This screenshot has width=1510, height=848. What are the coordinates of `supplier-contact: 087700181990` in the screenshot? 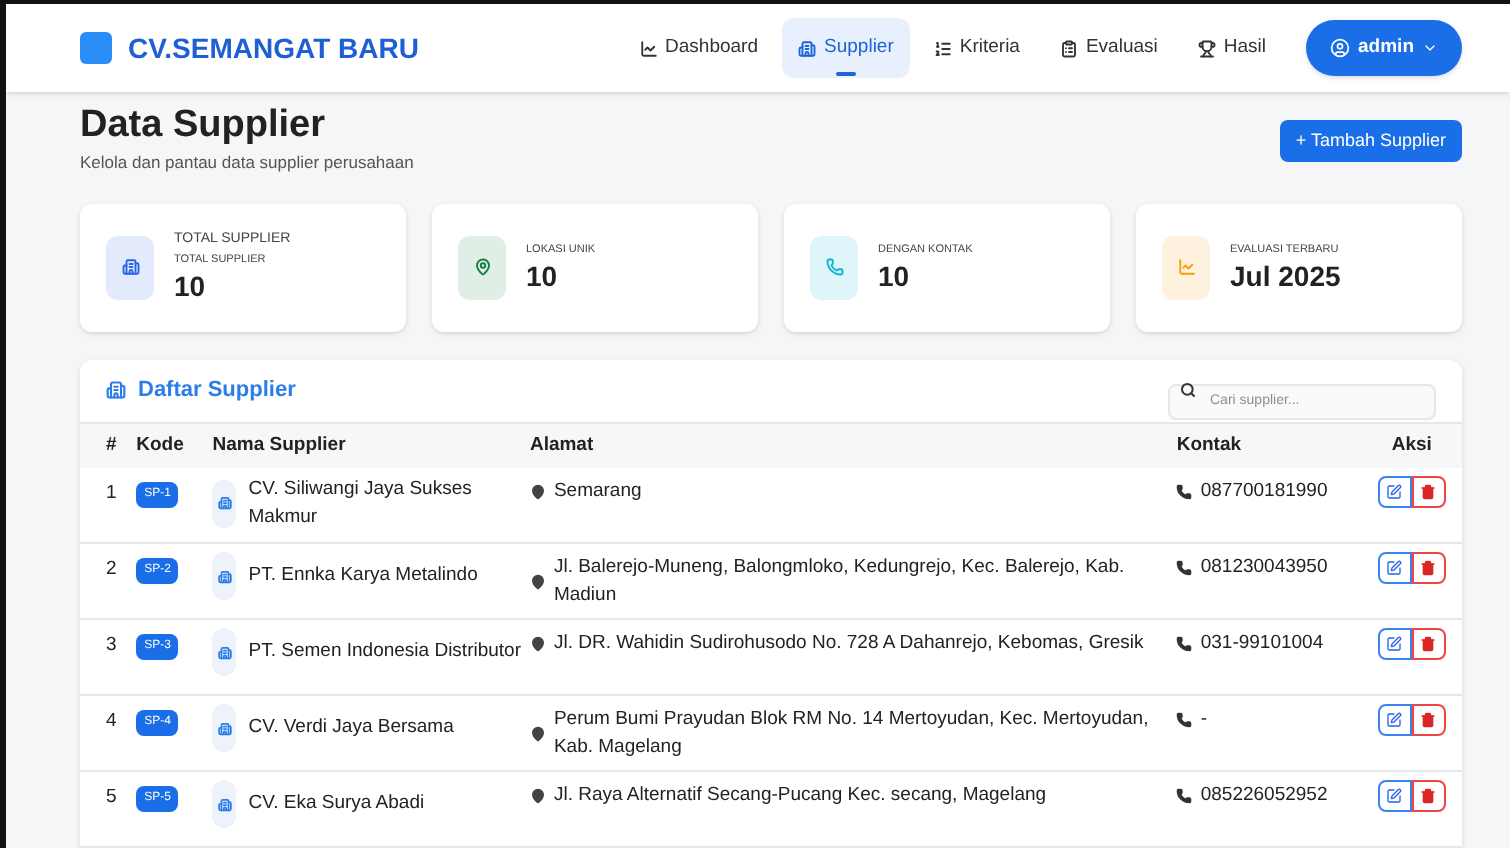 It's located at (1264, 491).